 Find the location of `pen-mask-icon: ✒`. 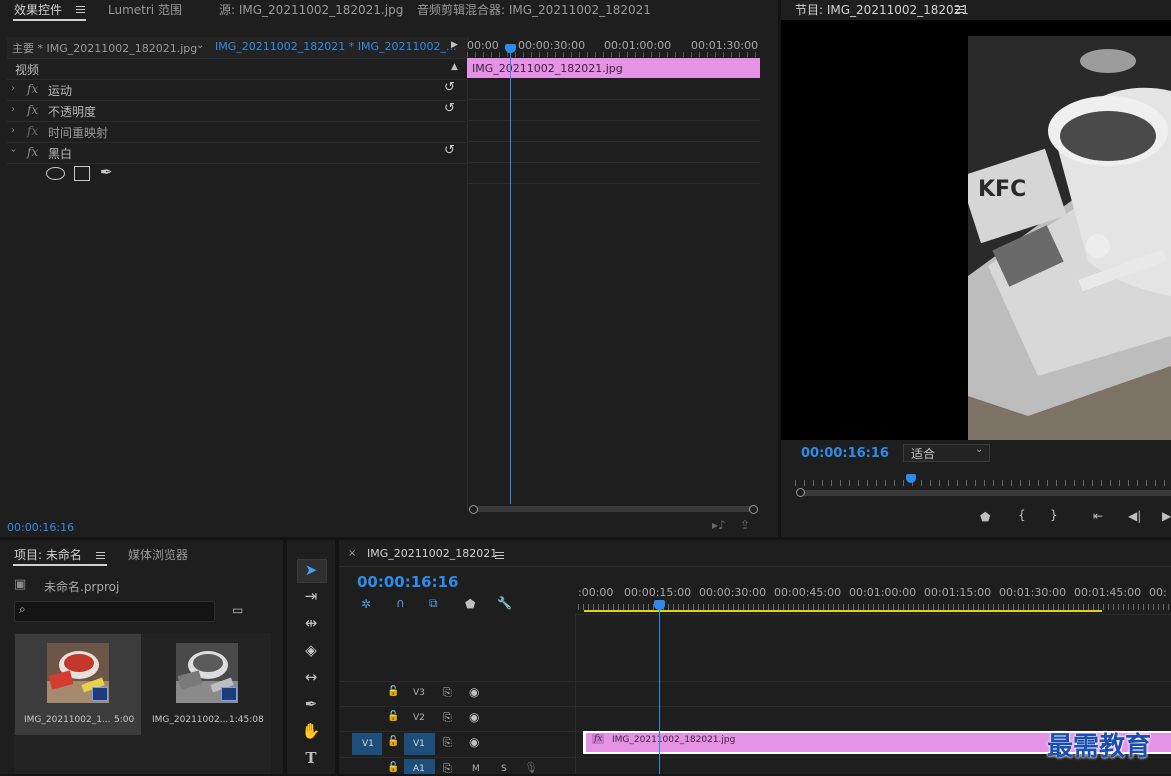

pen-mask-icon: ✒ is located at coordinates (106, 172).